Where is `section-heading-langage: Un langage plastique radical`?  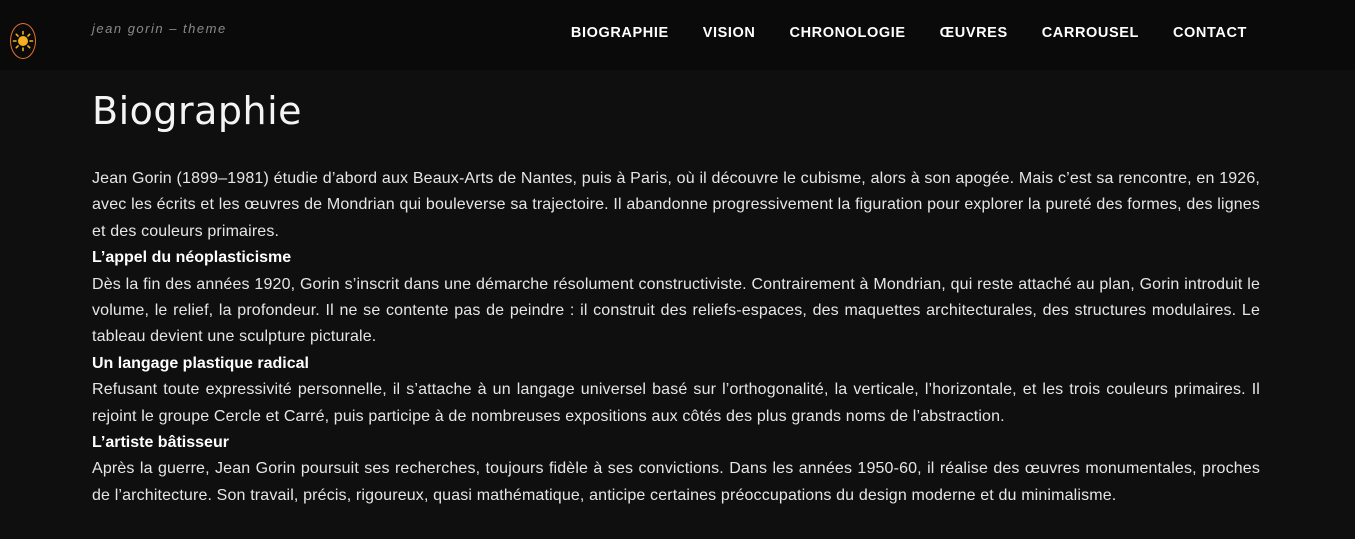 section-heading-langage: Un langage plastique radical is located at coordinates (200, 363).